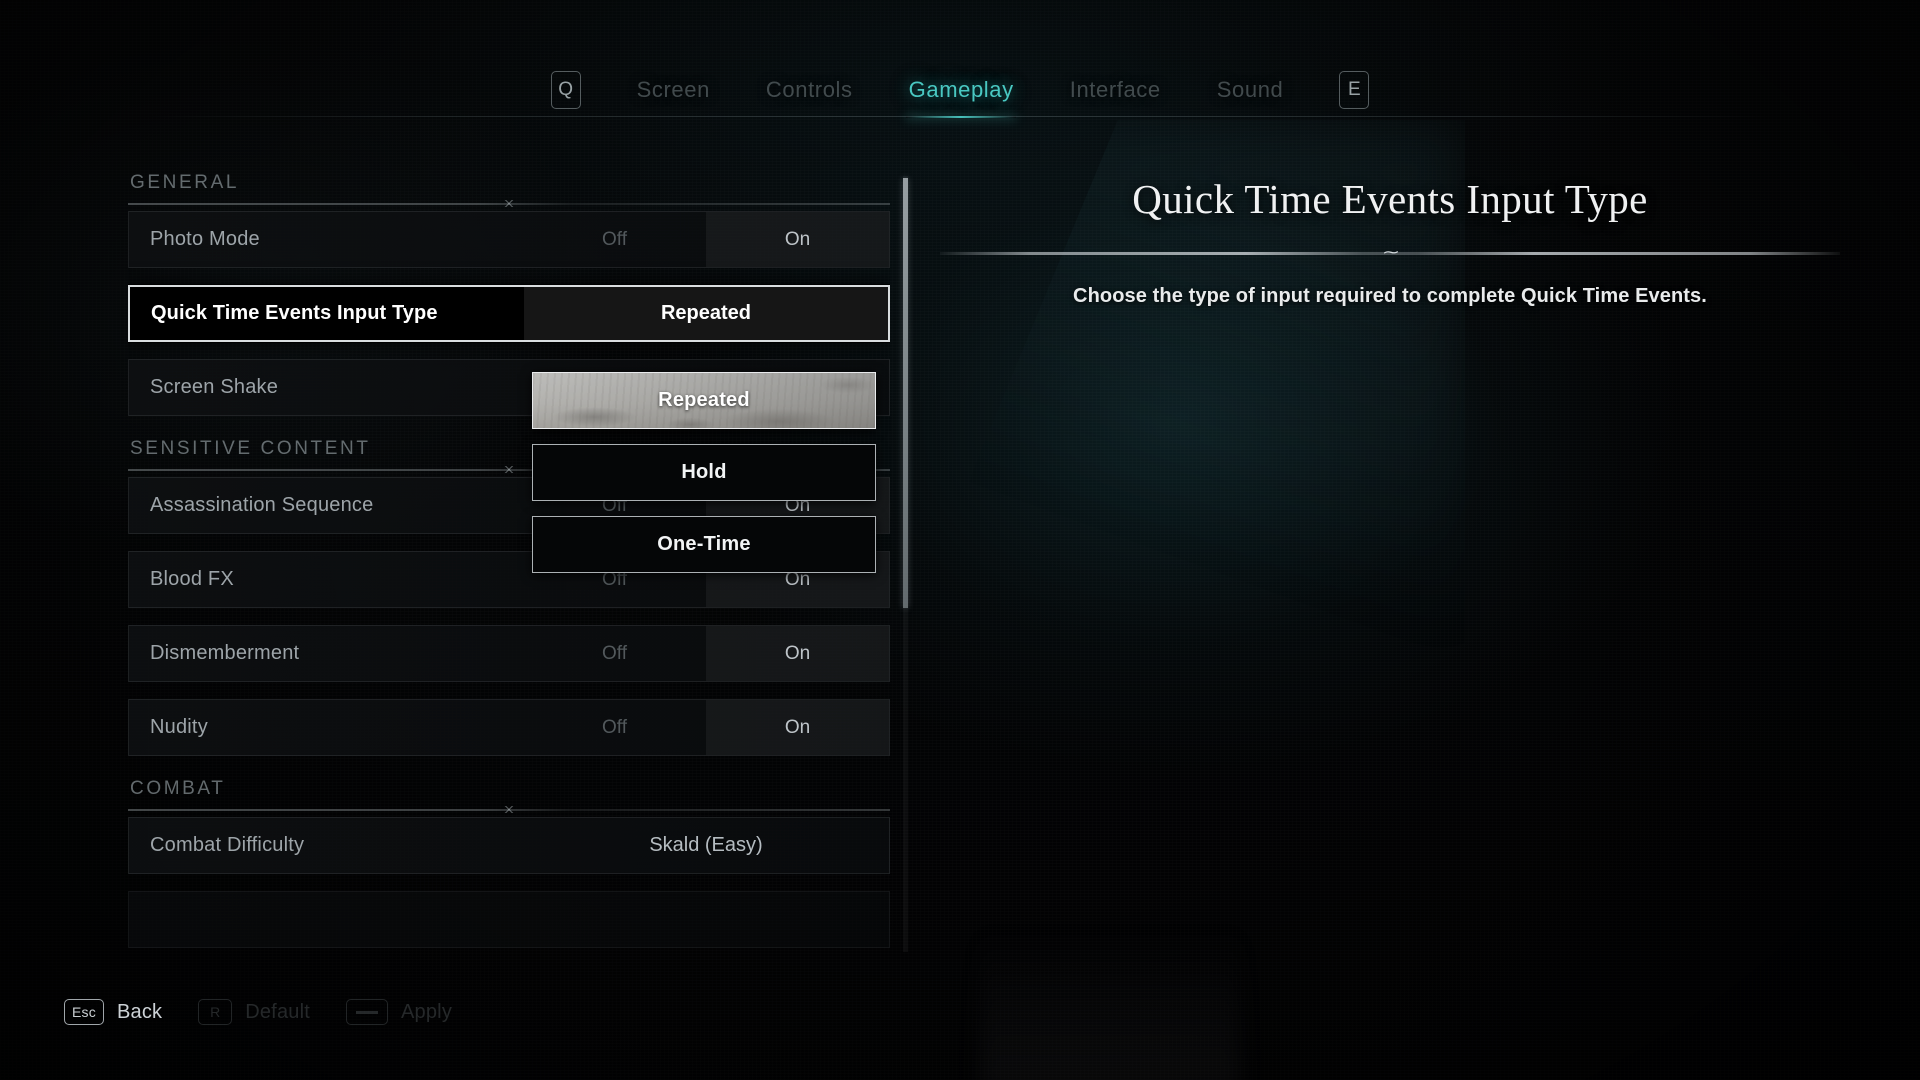  I want to click on tab-gameplay: Gameplay, so click(961, 94).